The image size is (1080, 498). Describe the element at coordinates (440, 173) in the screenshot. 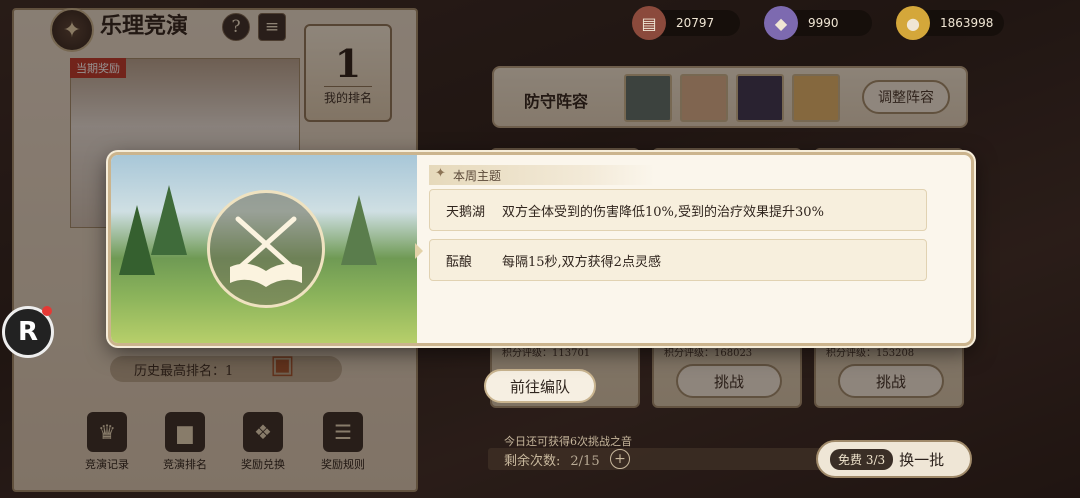

I see `star-icon: ✦` at that location.